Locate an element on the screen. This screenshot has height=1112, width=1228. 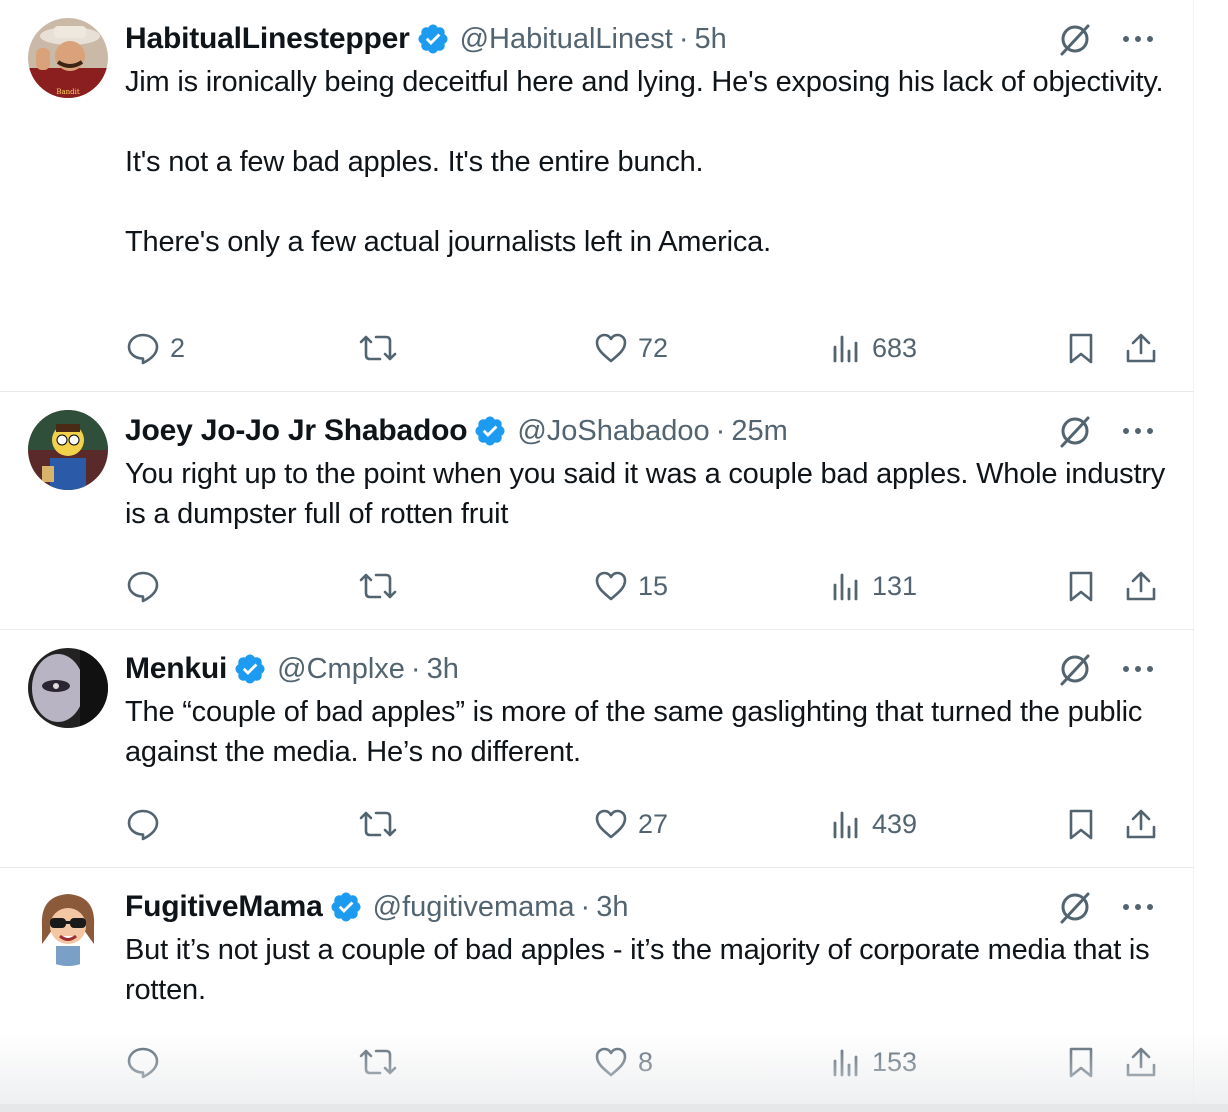
action-bar: 8 153 is located at coordinates (597, 1062).